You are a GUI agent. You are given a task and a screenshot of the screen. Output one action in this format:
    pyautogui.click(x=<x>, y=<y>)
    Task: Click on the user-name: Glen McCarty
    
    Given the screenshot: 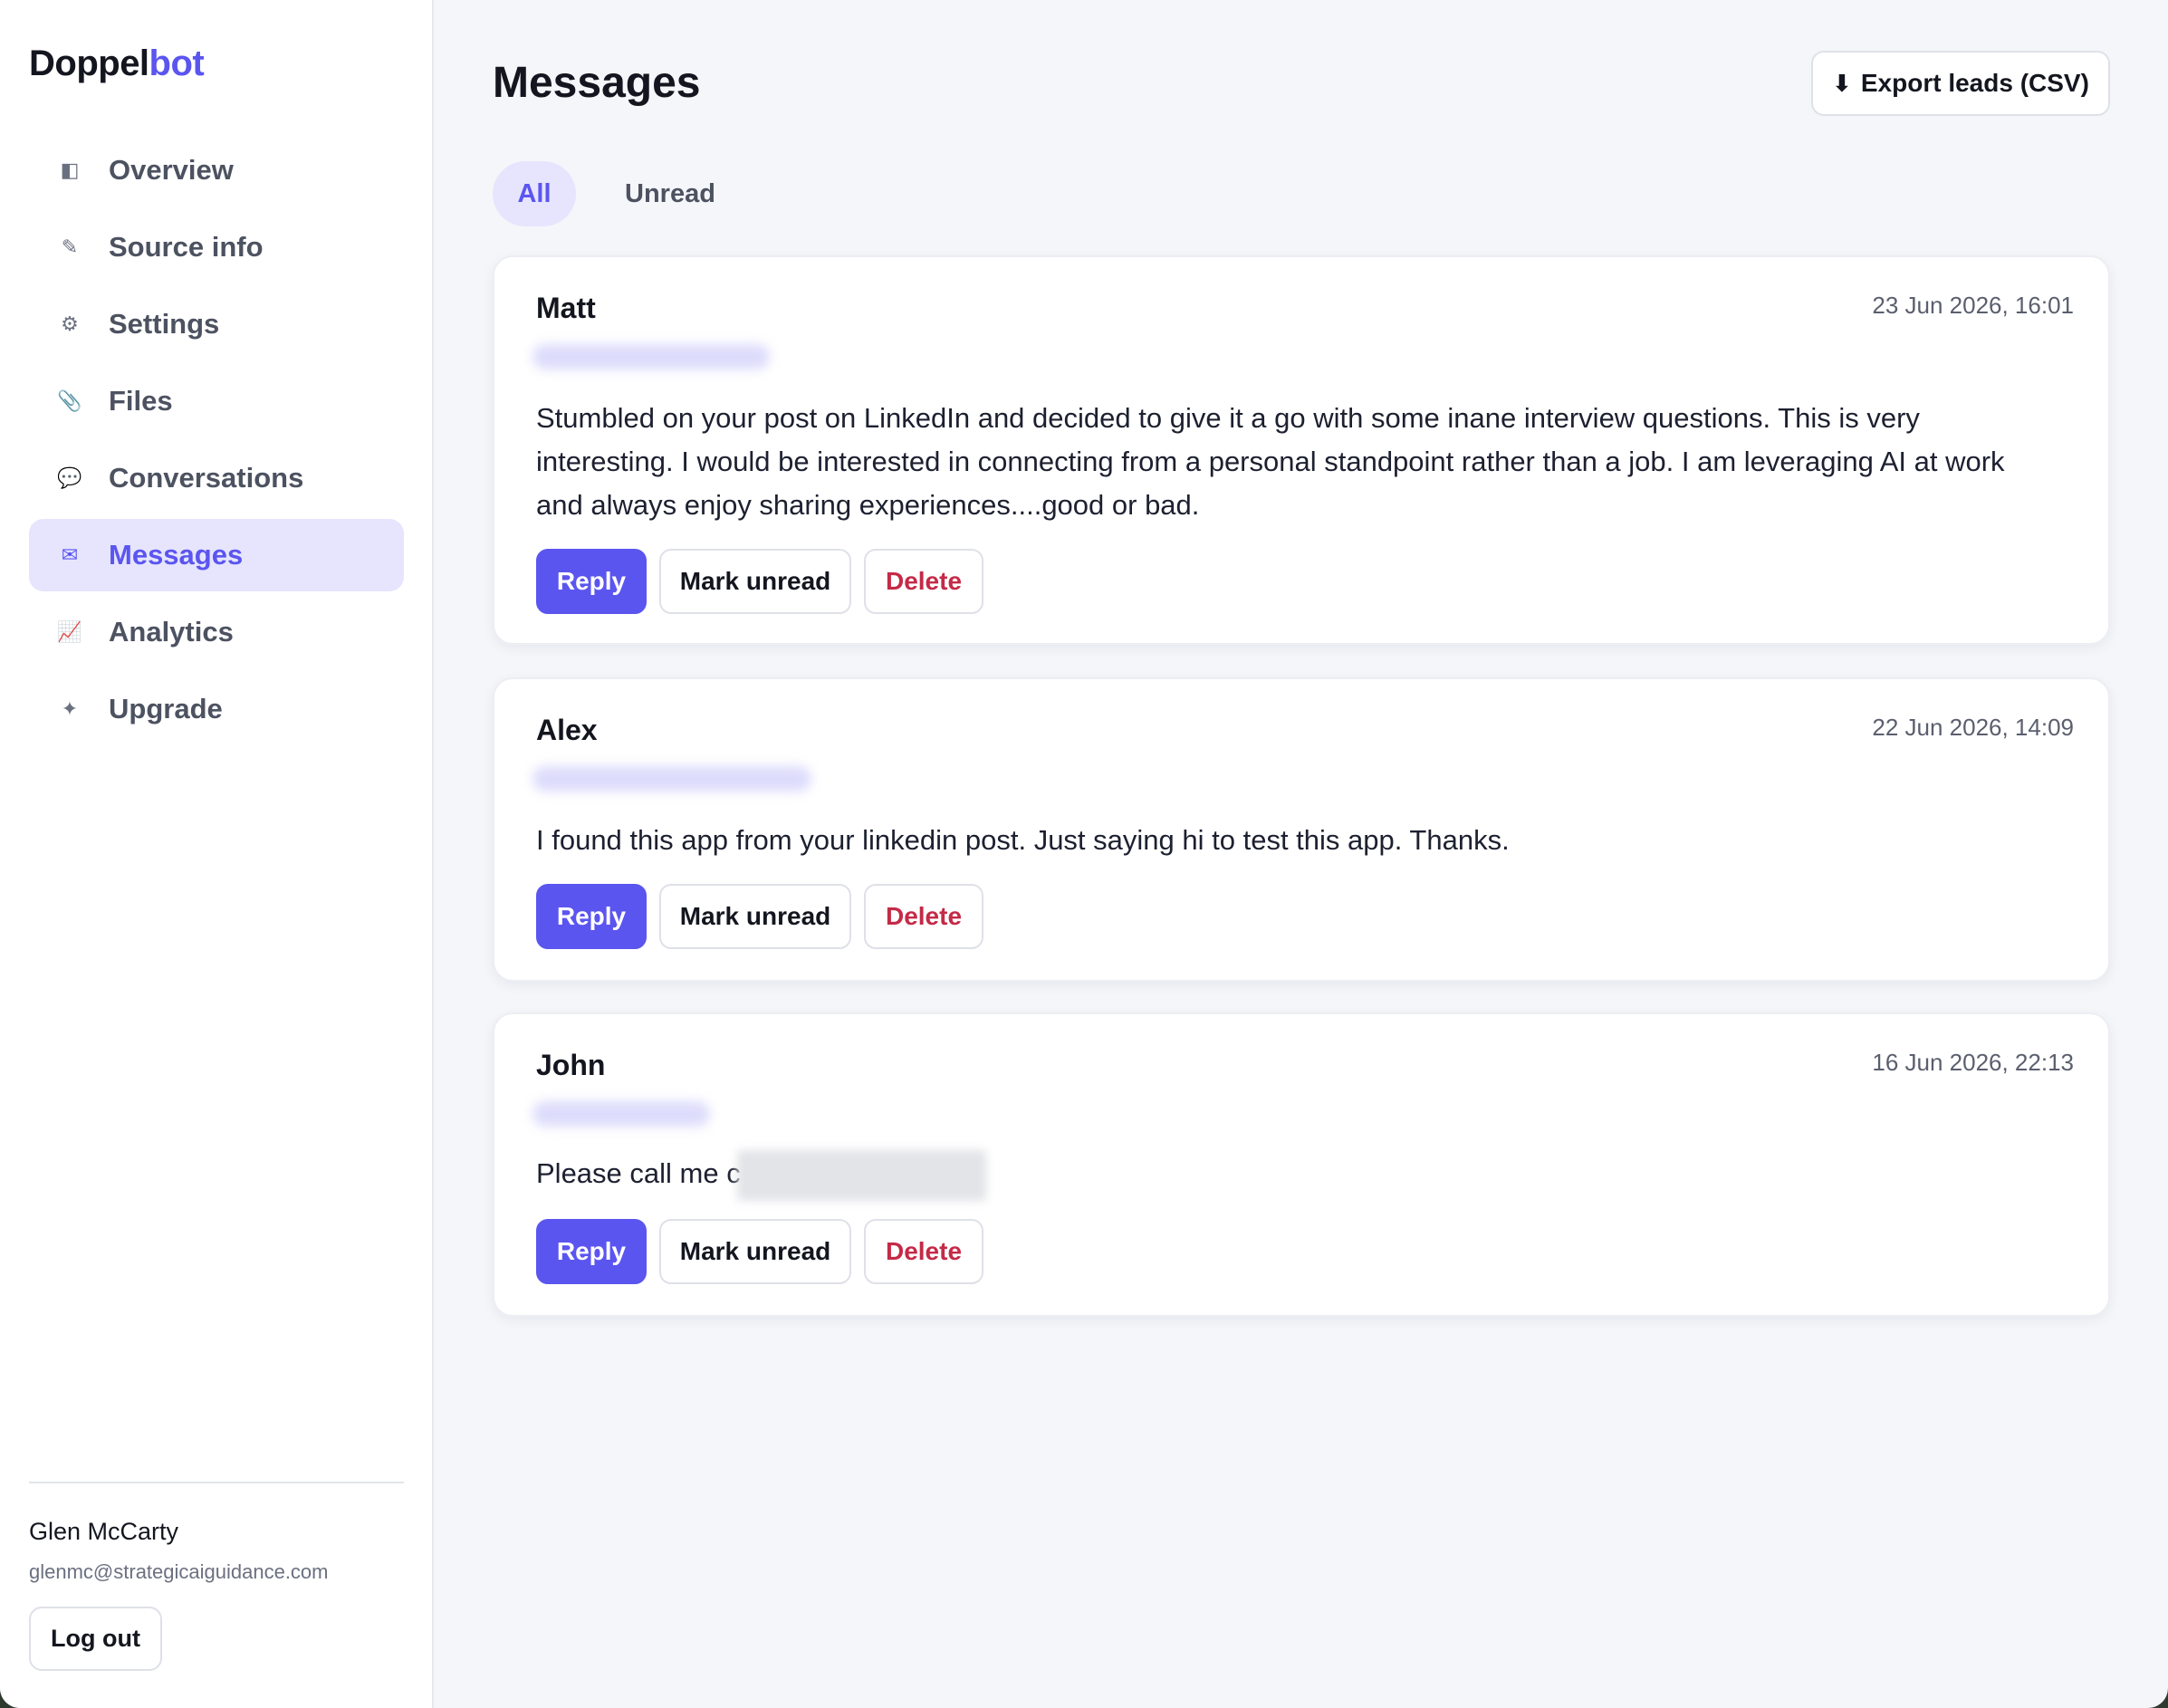 What is the action you would take?
    pyautogui.click(x=104, y=1531)
    